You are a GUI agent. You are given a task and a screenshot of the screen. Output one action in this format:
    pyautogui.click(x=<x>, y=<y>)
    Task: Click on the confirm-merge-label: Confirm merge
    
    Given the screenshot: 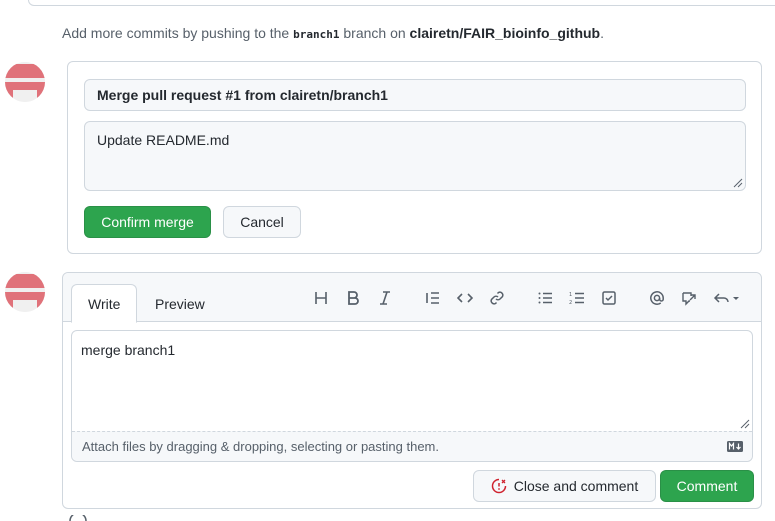 What is the action you would take?
    pyautogui.click(x=147, y=222)
    